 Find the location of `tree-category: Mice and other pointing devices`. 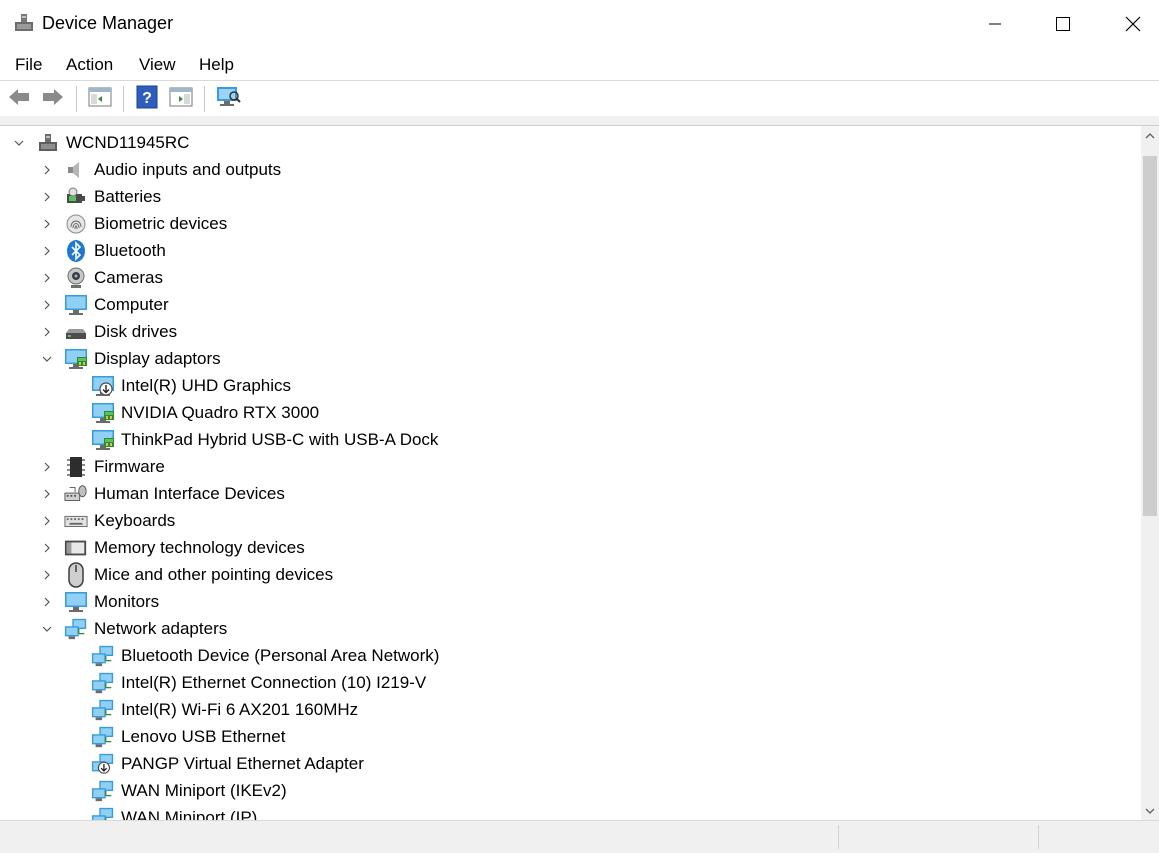

tree-category: Mice and other pointing devices is located at coordinates (186, 574).